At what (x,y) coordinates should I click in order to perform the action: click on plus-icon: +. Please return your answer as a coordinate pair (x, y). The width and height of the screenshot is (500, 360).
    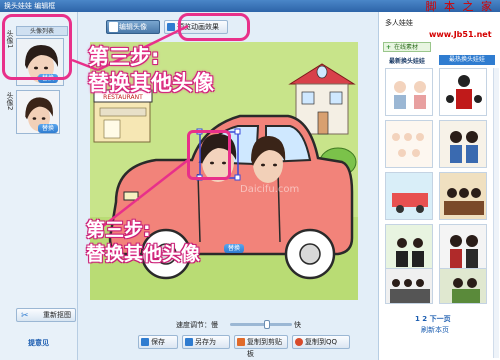
    Looking at the image, I should click on (389, 47).